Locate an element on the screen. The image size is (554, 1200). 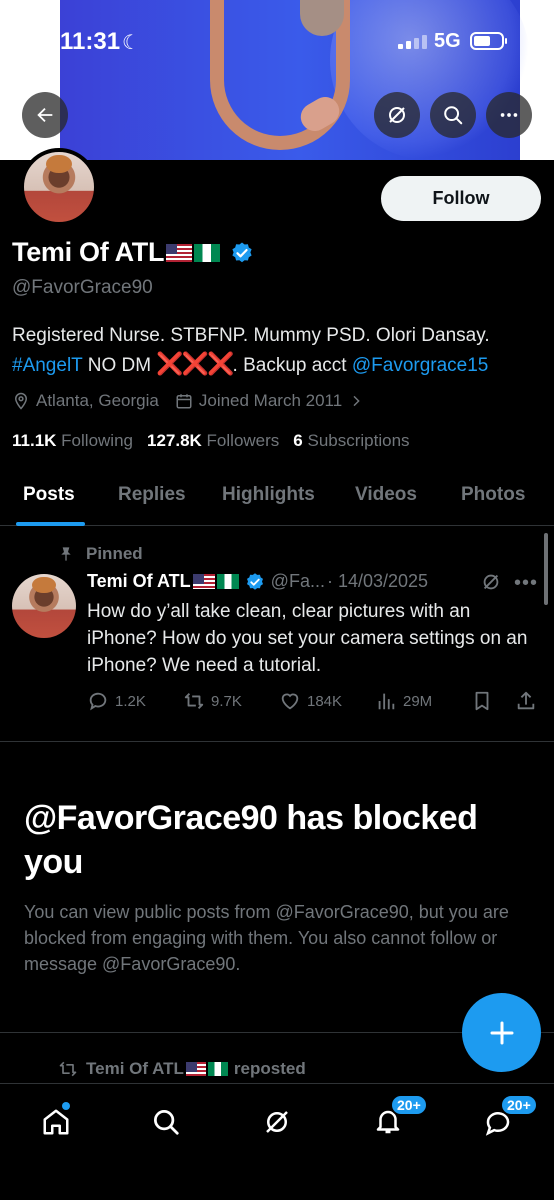
subscriptions-stat: 6 Subscriptions is located at coordinates (351, 441).